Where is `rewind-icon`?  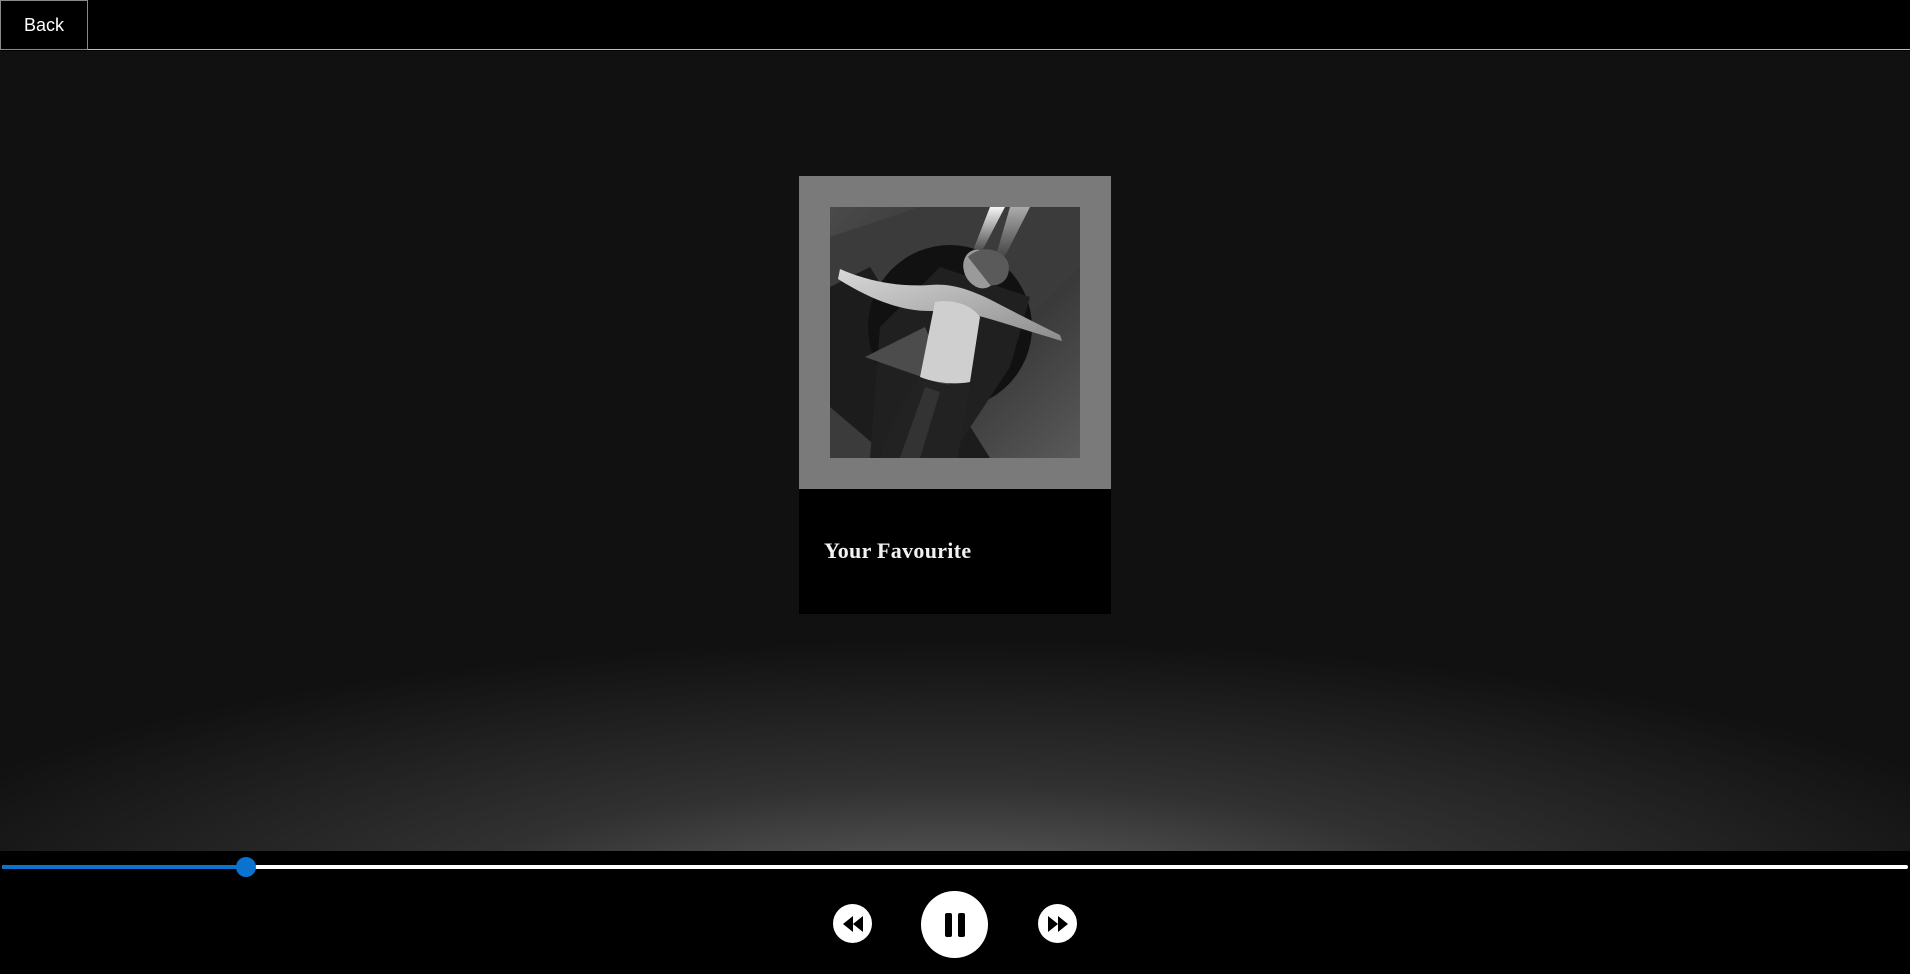
rewind-icon is located at coordinates (852, 923).